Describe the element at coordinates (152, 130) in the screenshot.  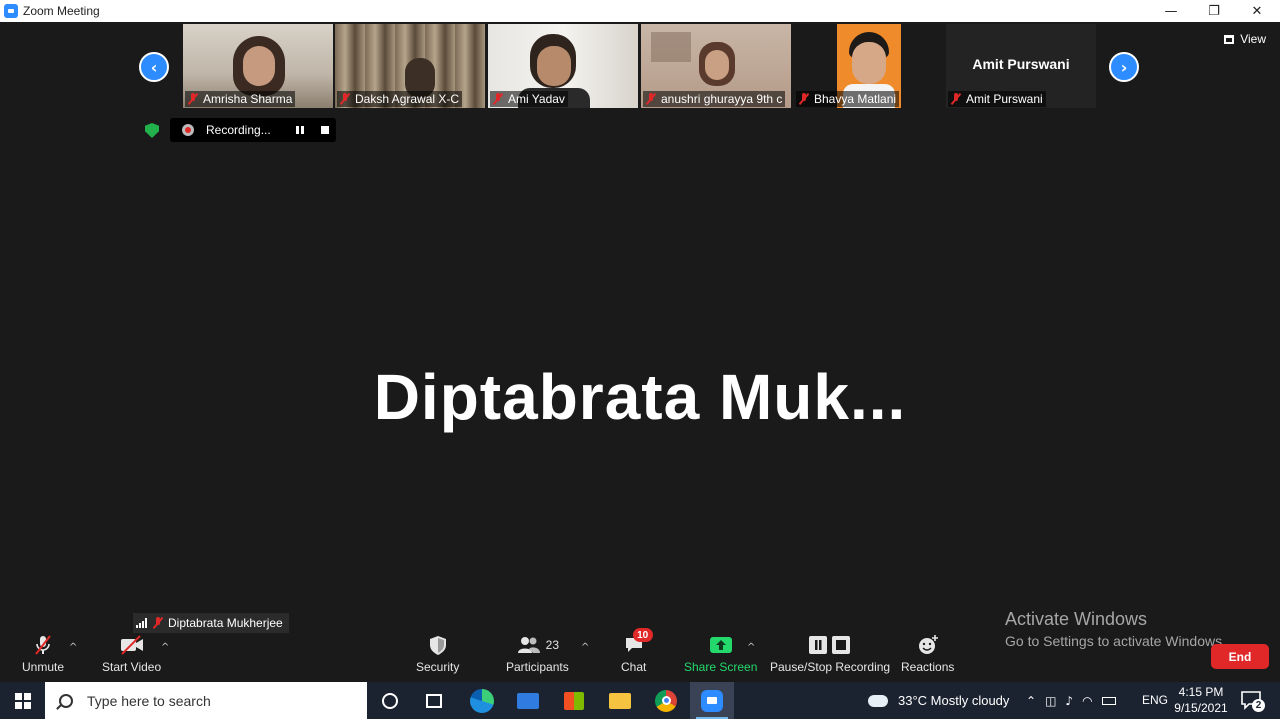
I see `encryption-shield-icon` at that location.